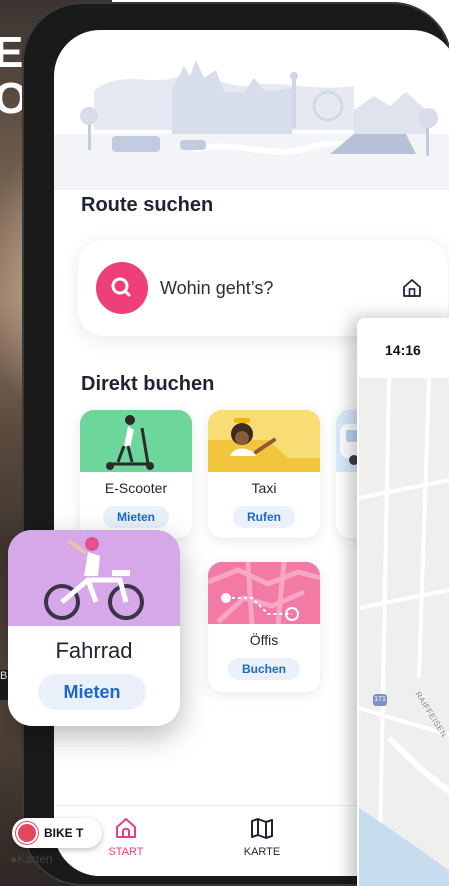 Image resolution: width=449 pixels, height=886 pixels. What do you see at coordinates (148, 384) in the screenshot?
I see `booking-section-title: Direkt buchen` at bounding box center [148, 384].